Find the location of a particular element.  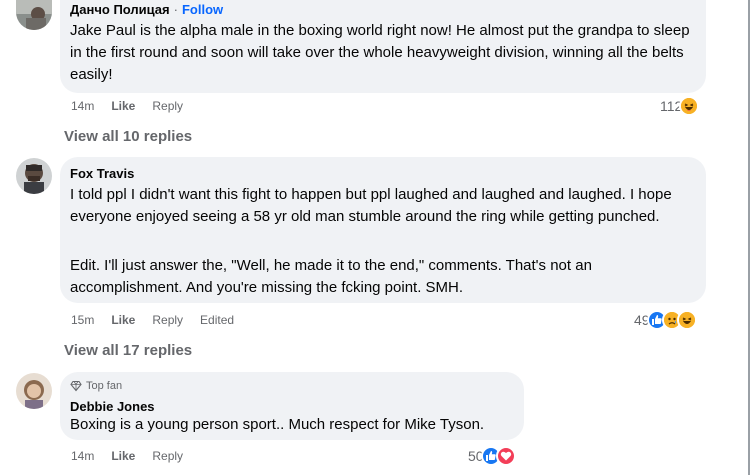

reaction-summary: 112 is located at coordinates (680, 106).